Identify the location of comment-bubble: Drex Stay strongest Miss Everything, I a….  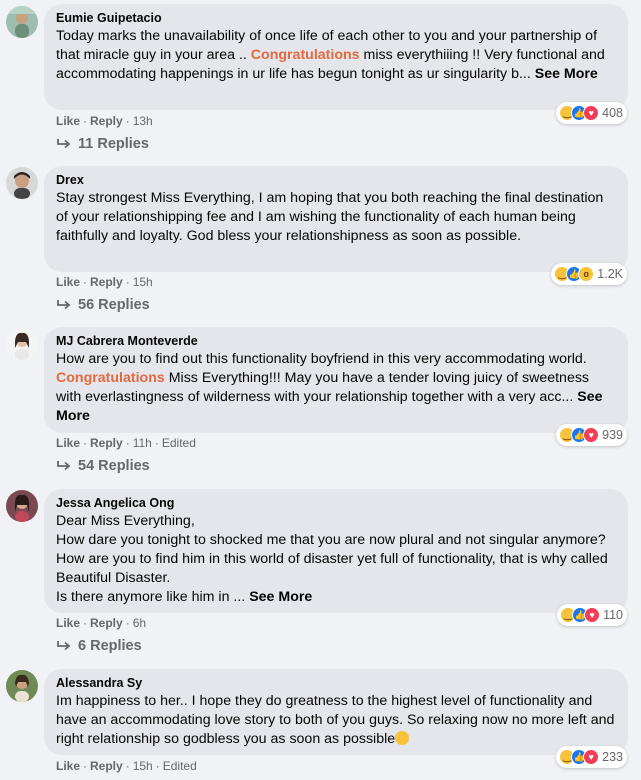
(336, 219).